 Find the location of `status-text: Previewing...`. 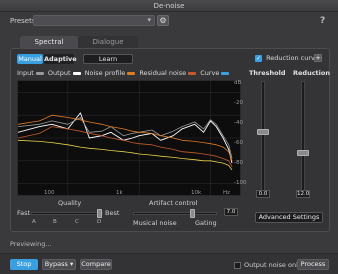

status-text: Previewing... is located at coordinates (31, 244).